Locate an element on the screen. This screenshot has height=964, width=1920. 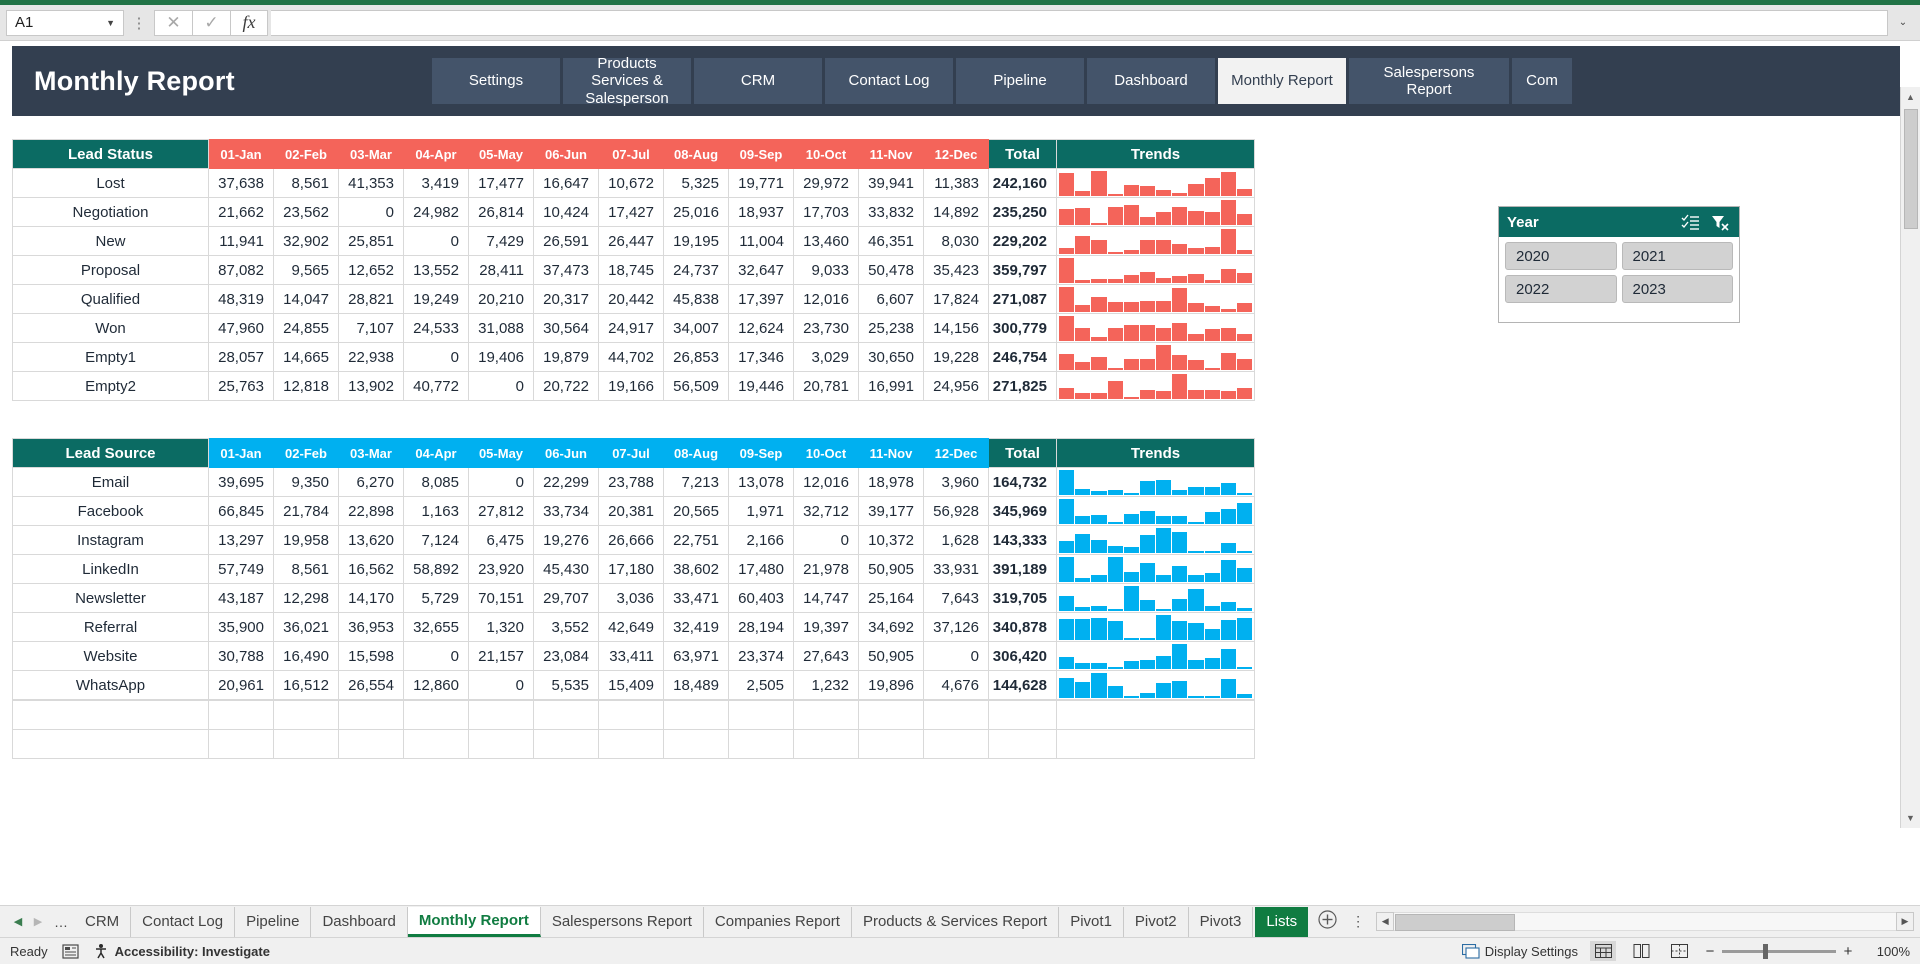
hscroll-right-icon: ▶ is located at coordinates (1905, 921).